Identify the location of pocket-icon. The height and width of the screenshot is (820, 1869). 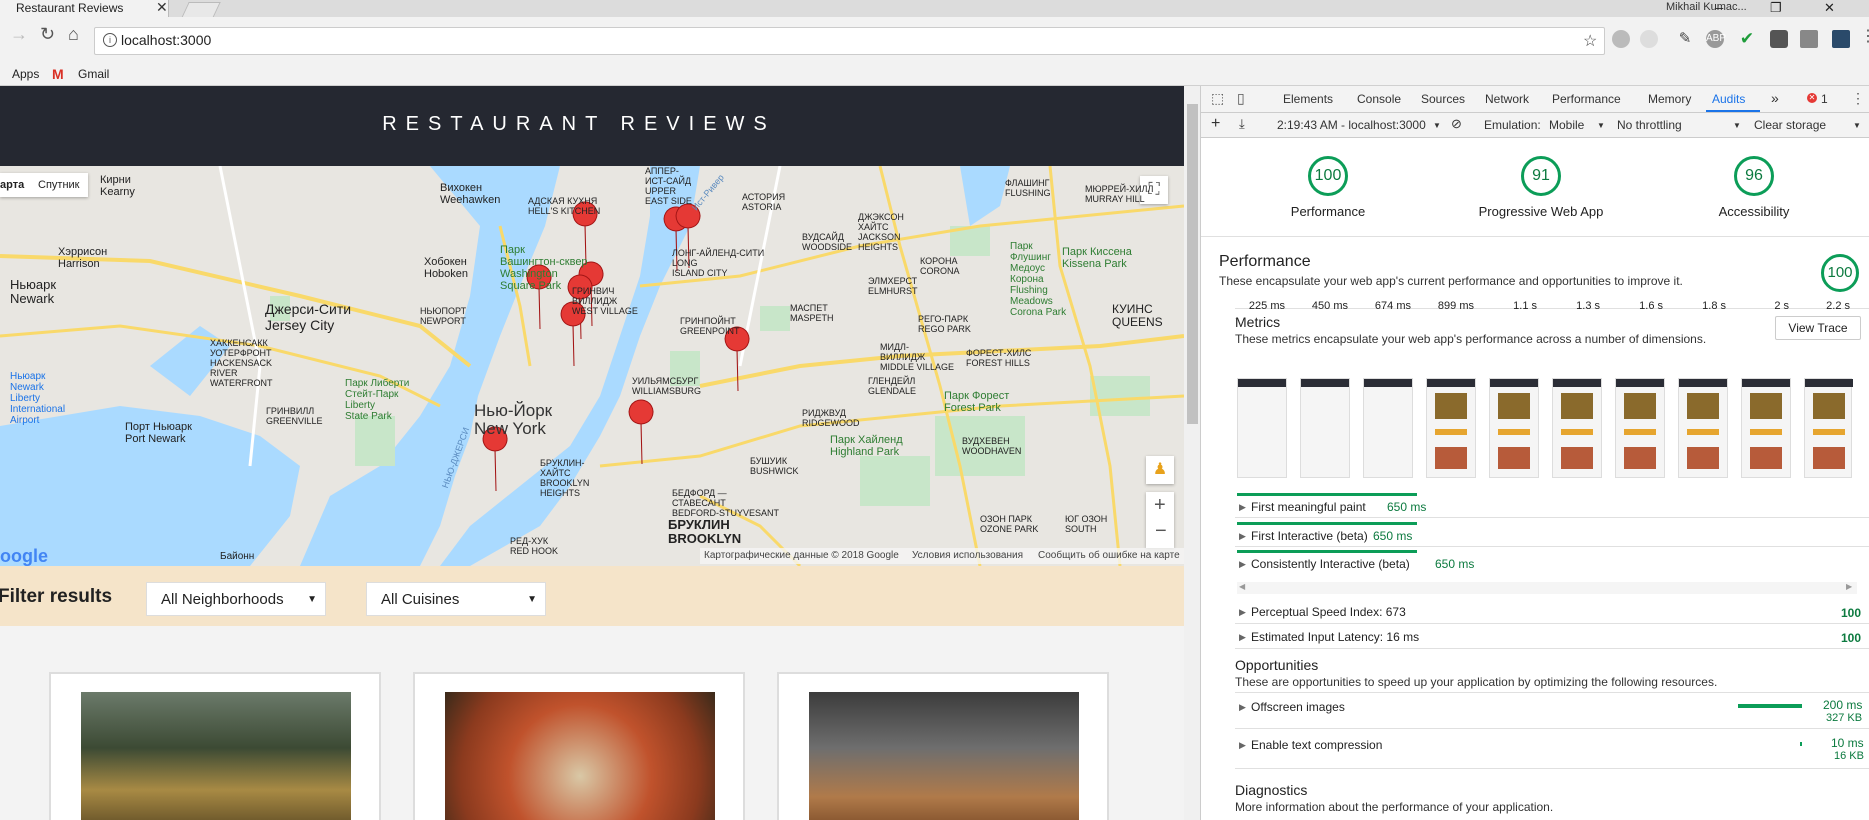
(1779, 39).